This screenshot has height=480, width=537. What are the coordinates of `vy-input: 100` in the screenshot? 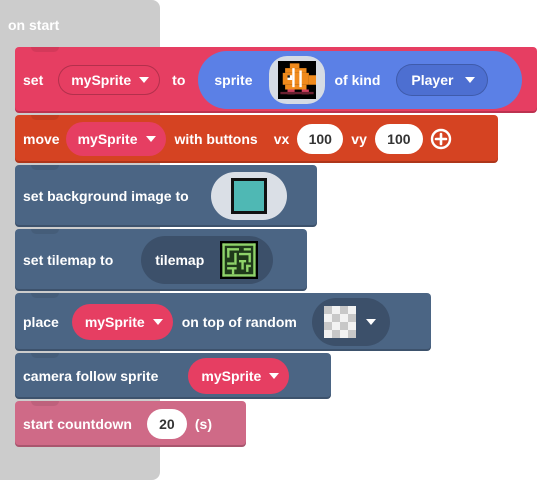 It's located at (398, 139).